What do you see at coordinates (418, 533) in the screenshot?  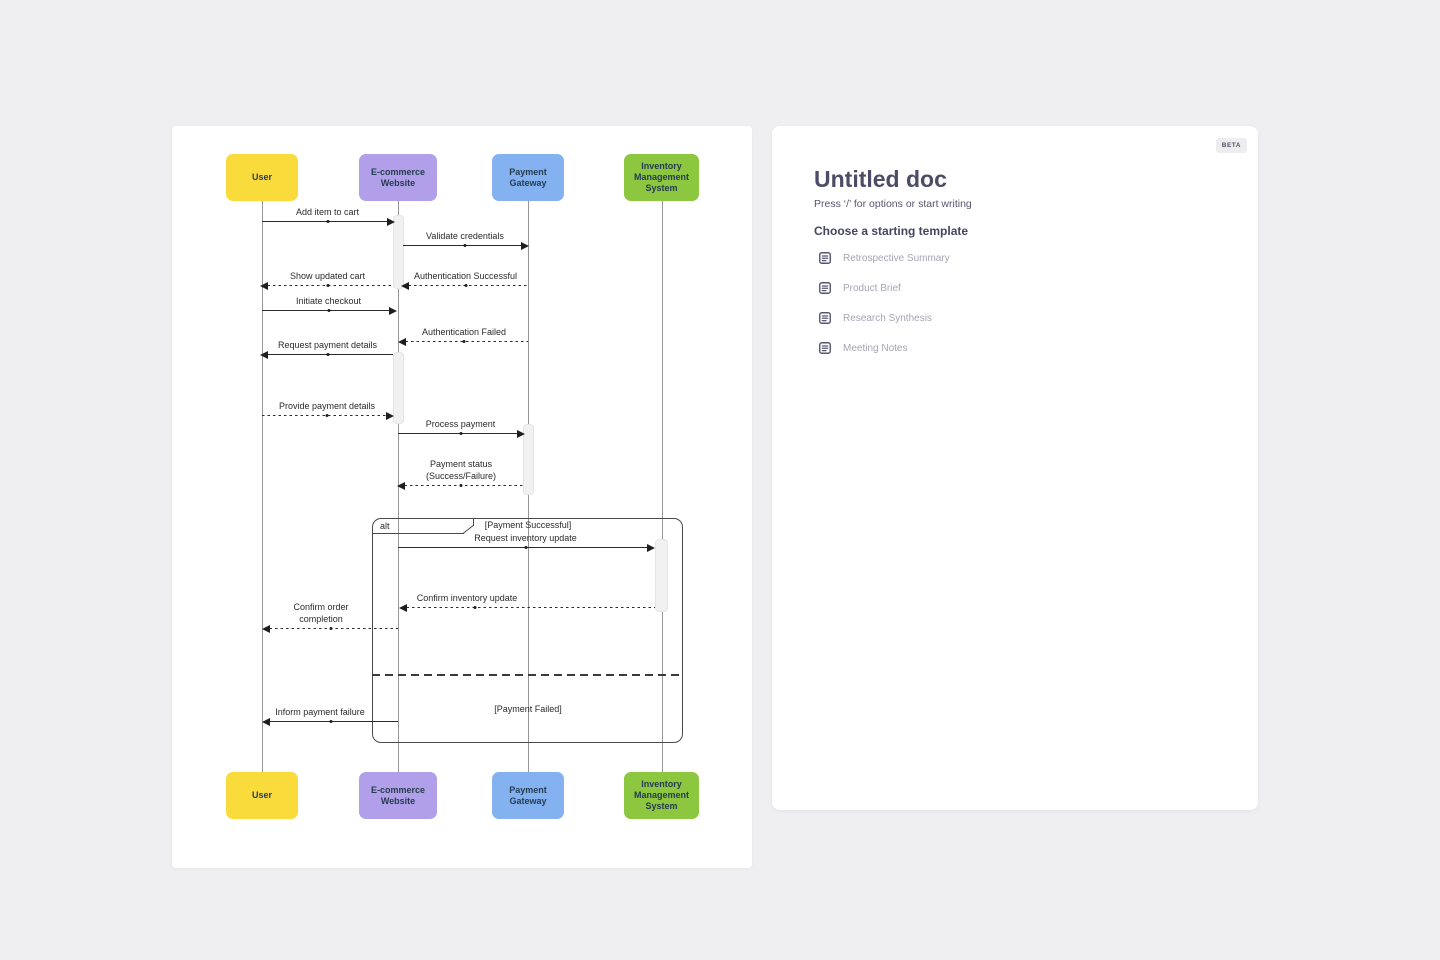 I see `alt-tab-bottom-edge` at bounding box center [418, 533].